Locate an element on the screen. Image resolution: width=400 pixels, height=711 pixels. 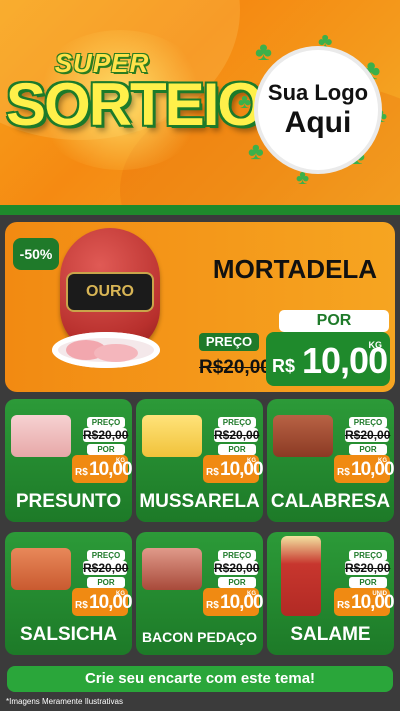
product-name: SALSICHA is located at coordinates (68, 634).